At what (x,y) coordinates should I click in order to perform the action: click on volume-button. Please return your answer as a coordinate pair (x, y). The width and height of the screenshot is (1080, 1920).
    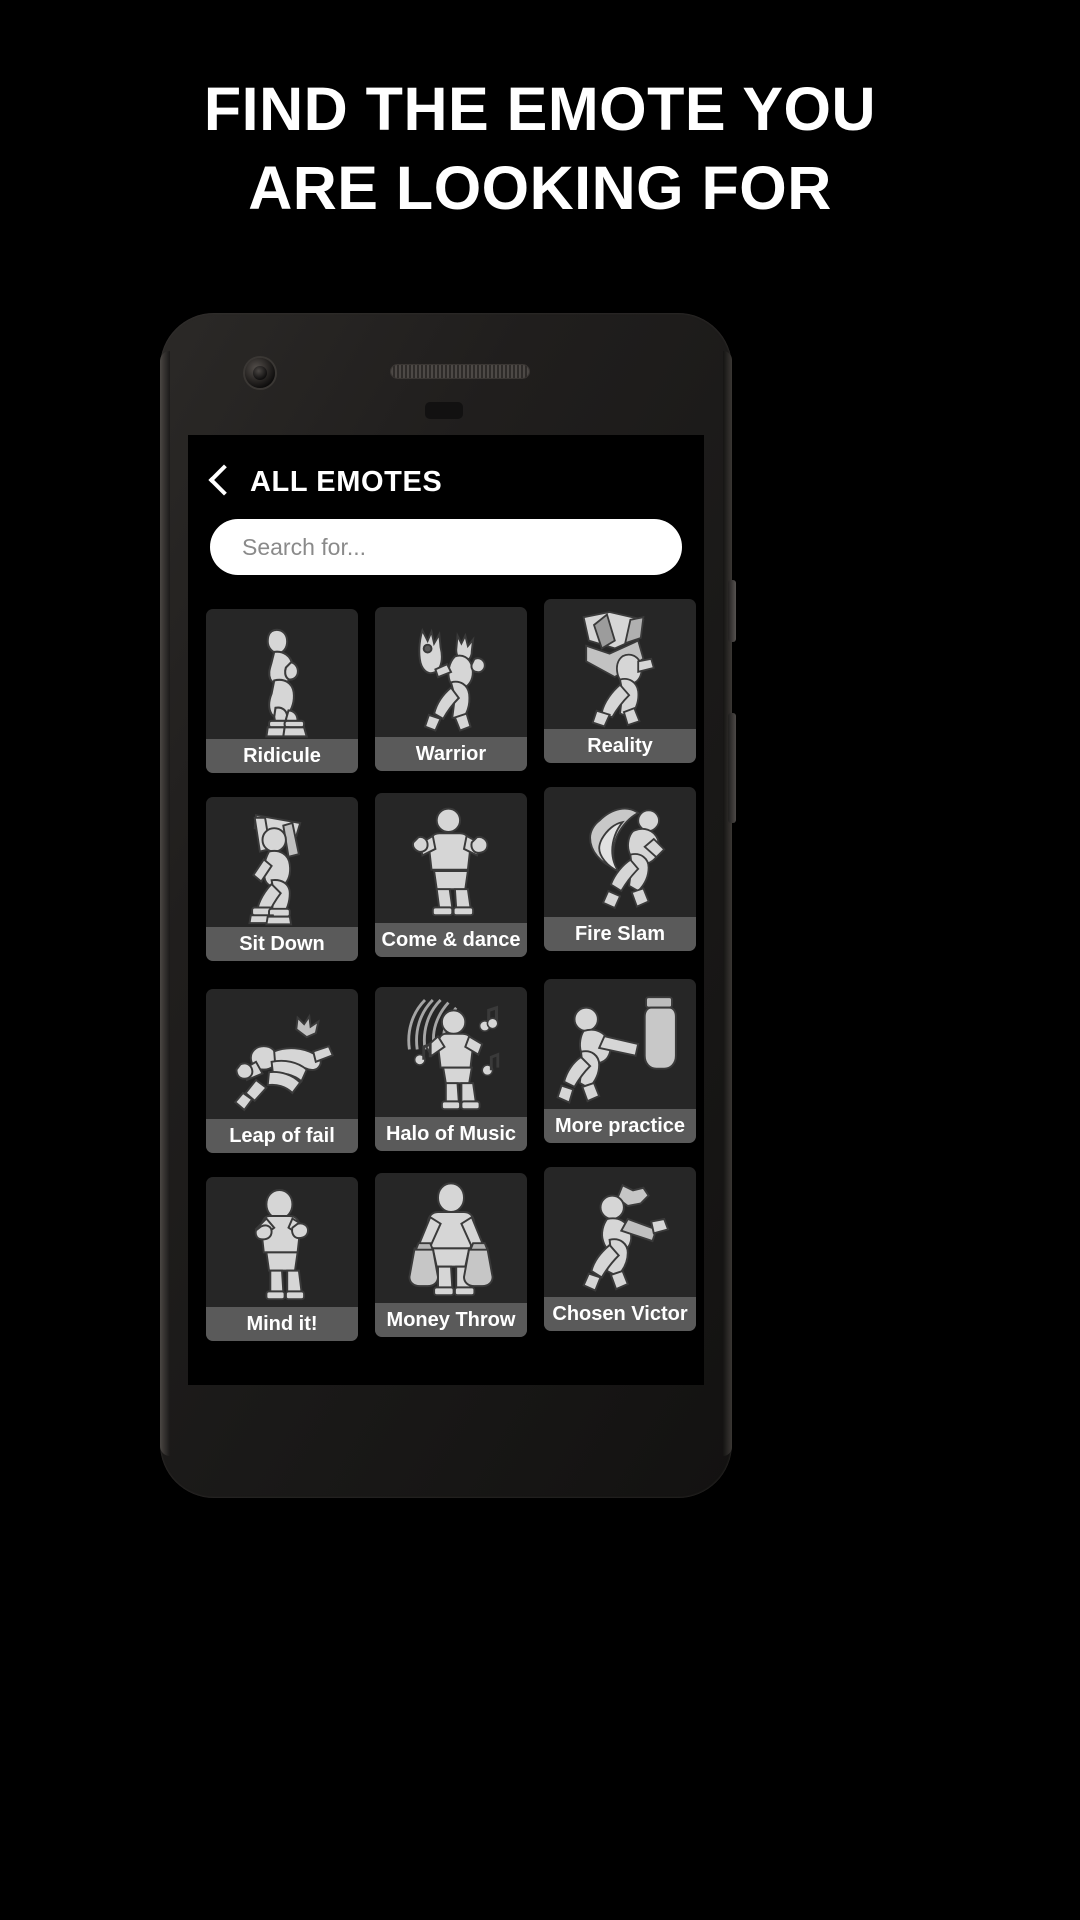
    Looking at the image, I should click on (732, 768).